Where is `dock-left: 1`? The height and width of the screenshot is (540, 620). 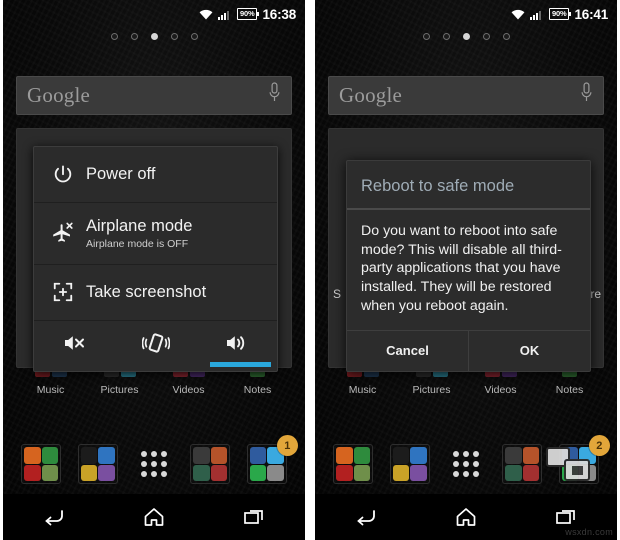 dock-left: 1 is located at coordinates (154, 461).